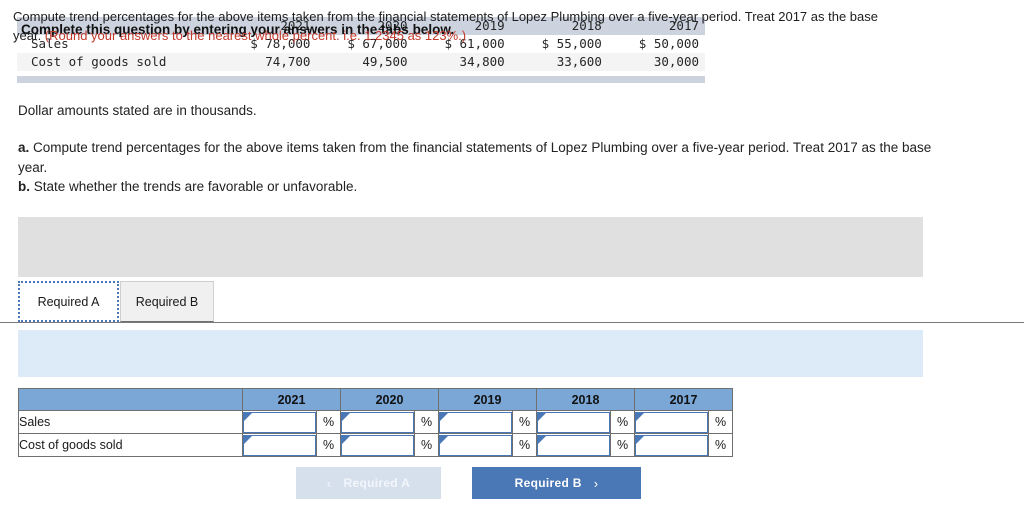 The height and width of the screenshot is (529, 1024). Describe the element at coordinates (365, 62) in the screenshot. I see `cogs-2020: 49,500` at that location.